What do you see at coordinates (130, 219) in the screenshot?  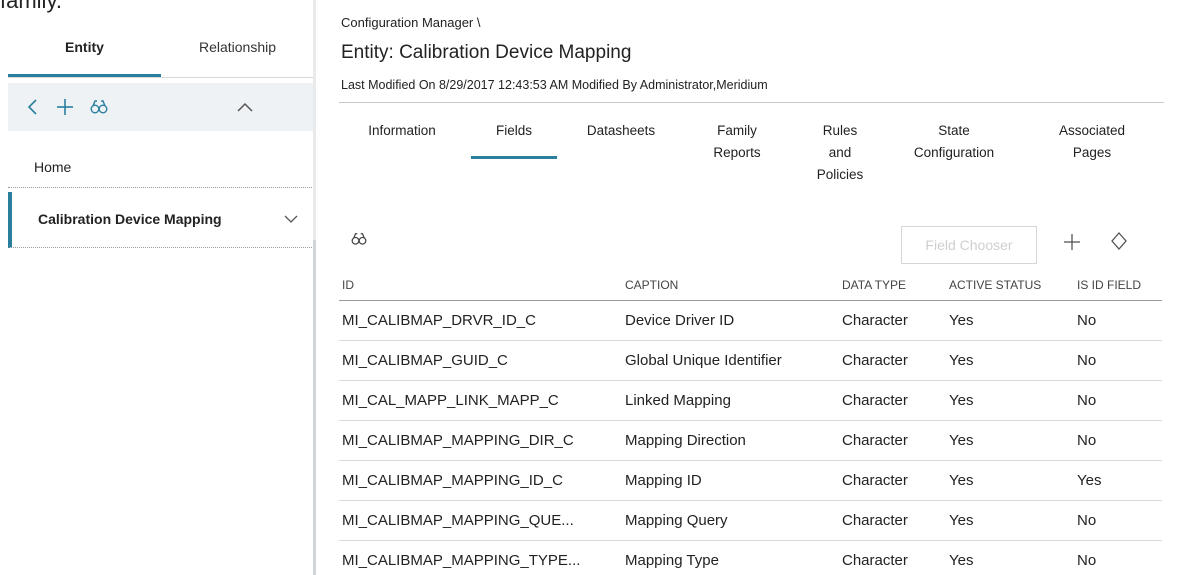 I see `nav-item-label: Calibration Device Mapping` at bounding box center [130, 219].